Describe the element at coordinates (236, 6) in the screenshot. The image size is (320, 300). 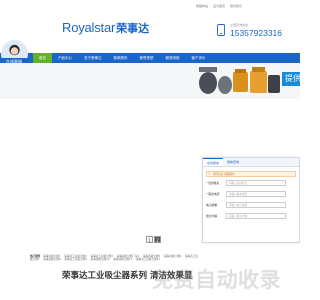
I see `util-link-contact: 联系我们` at that location.